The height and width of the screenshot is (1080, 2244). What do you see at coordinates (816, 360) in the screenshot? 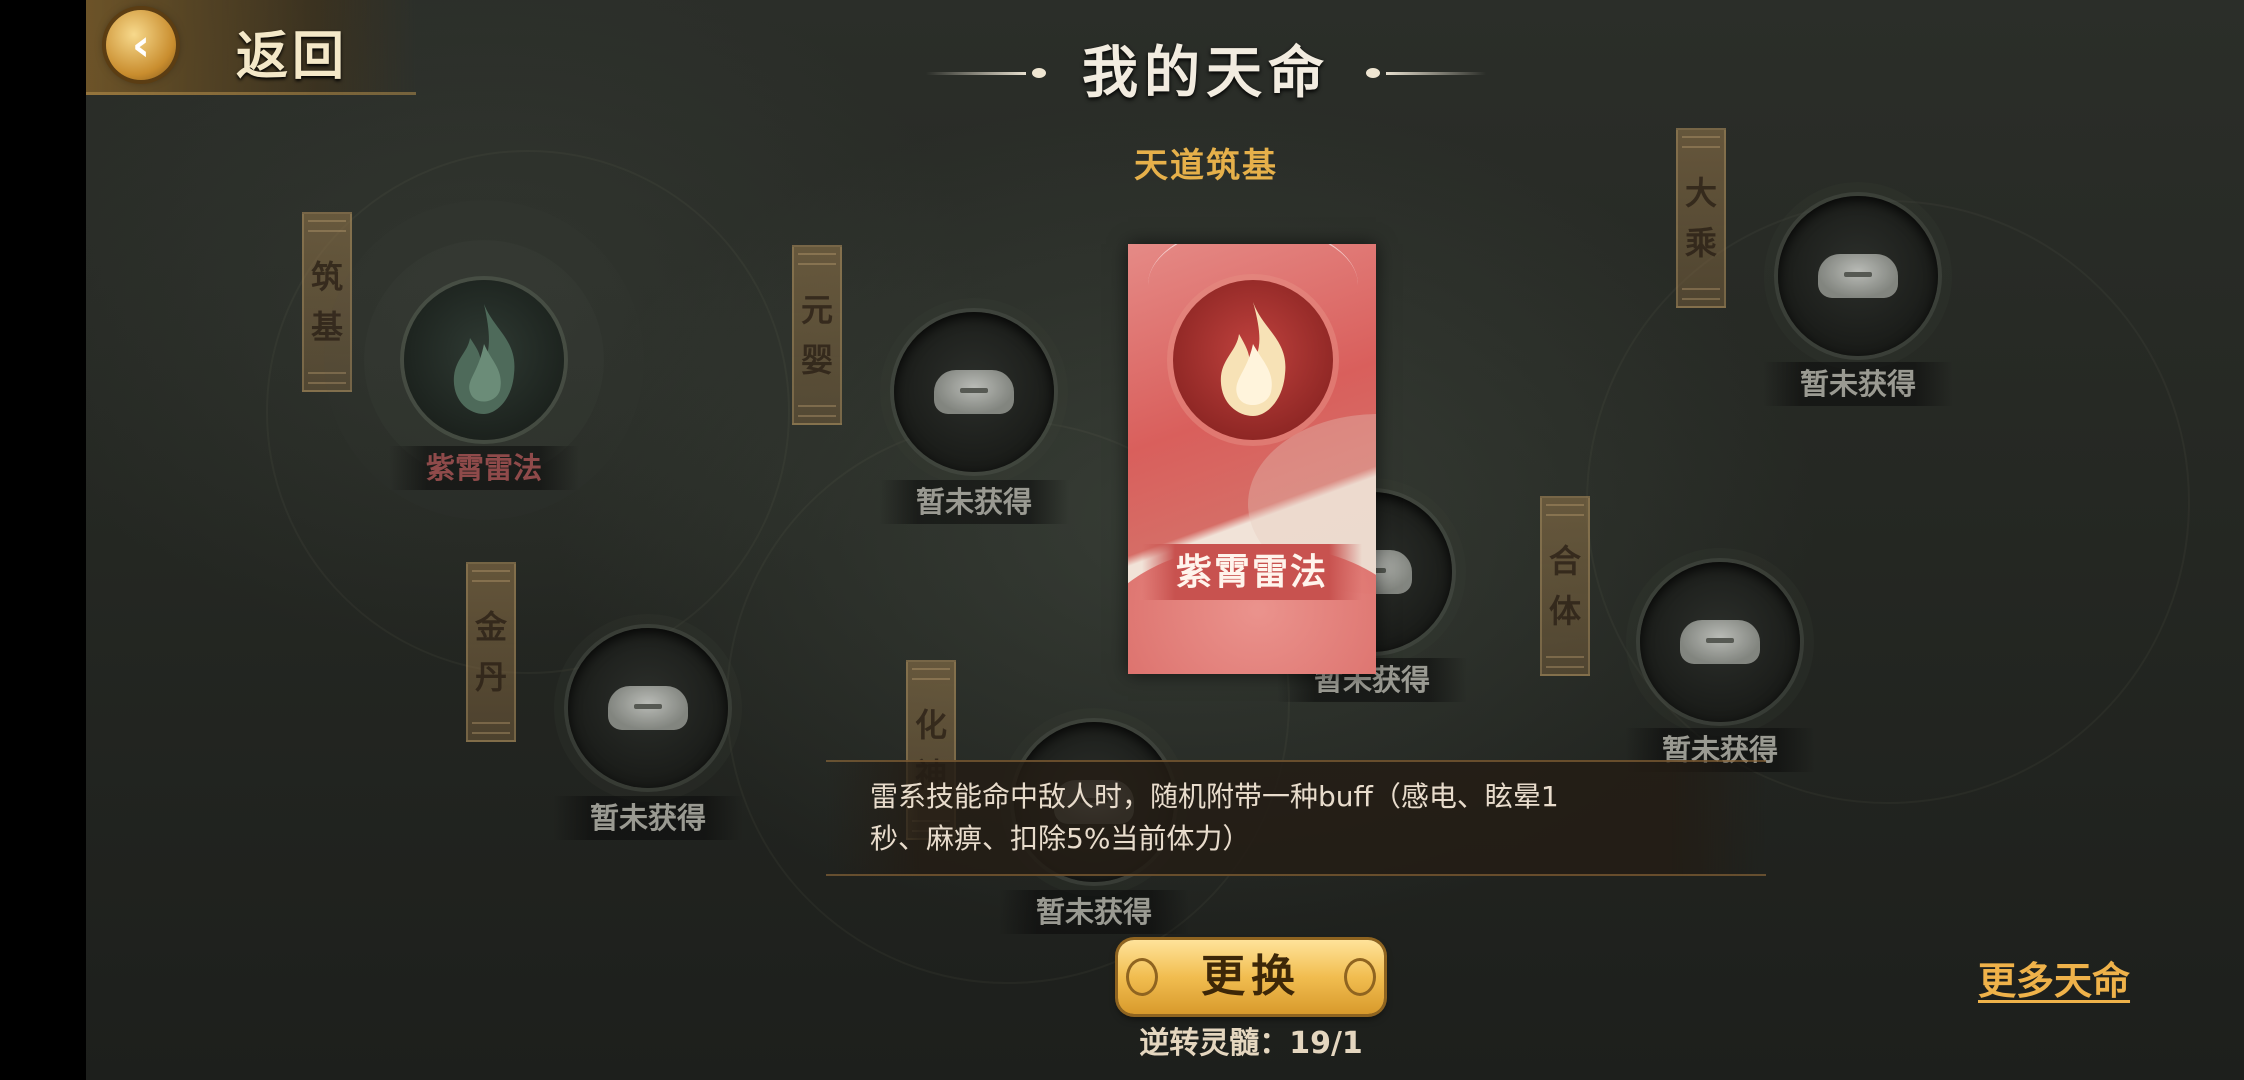
I see `stage-char: 婴` at bounding box center [816, 360].